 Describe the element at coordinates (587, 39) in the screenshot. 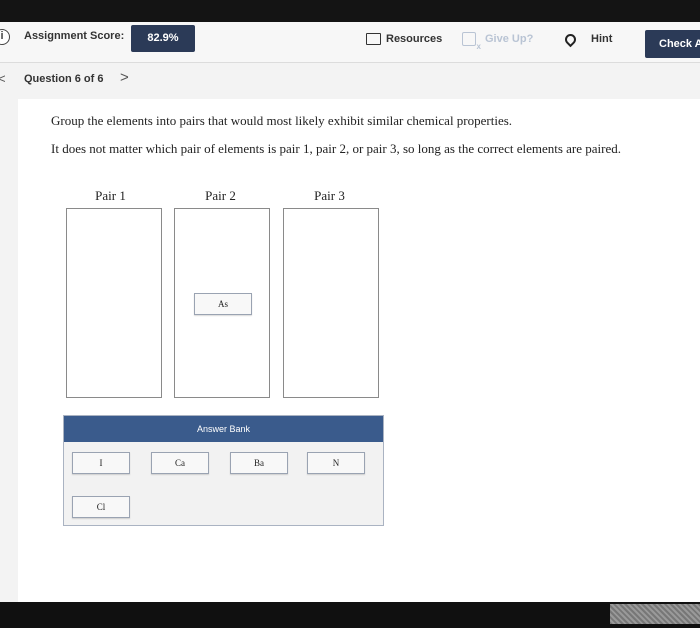

I see `hint-button: Hint` at that location.